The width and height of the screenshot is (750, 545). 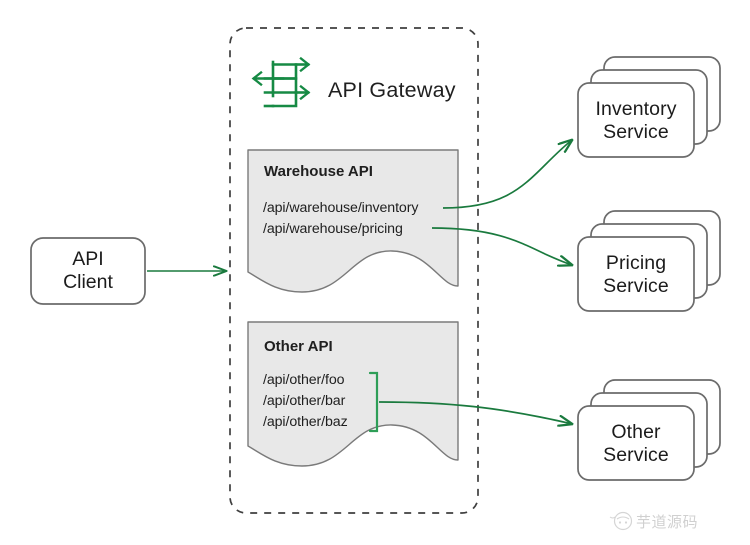 What do you see at coordinates (649, 107) in the screenshot?
I see `inventory-service-node` at bounding box center [649, 107].